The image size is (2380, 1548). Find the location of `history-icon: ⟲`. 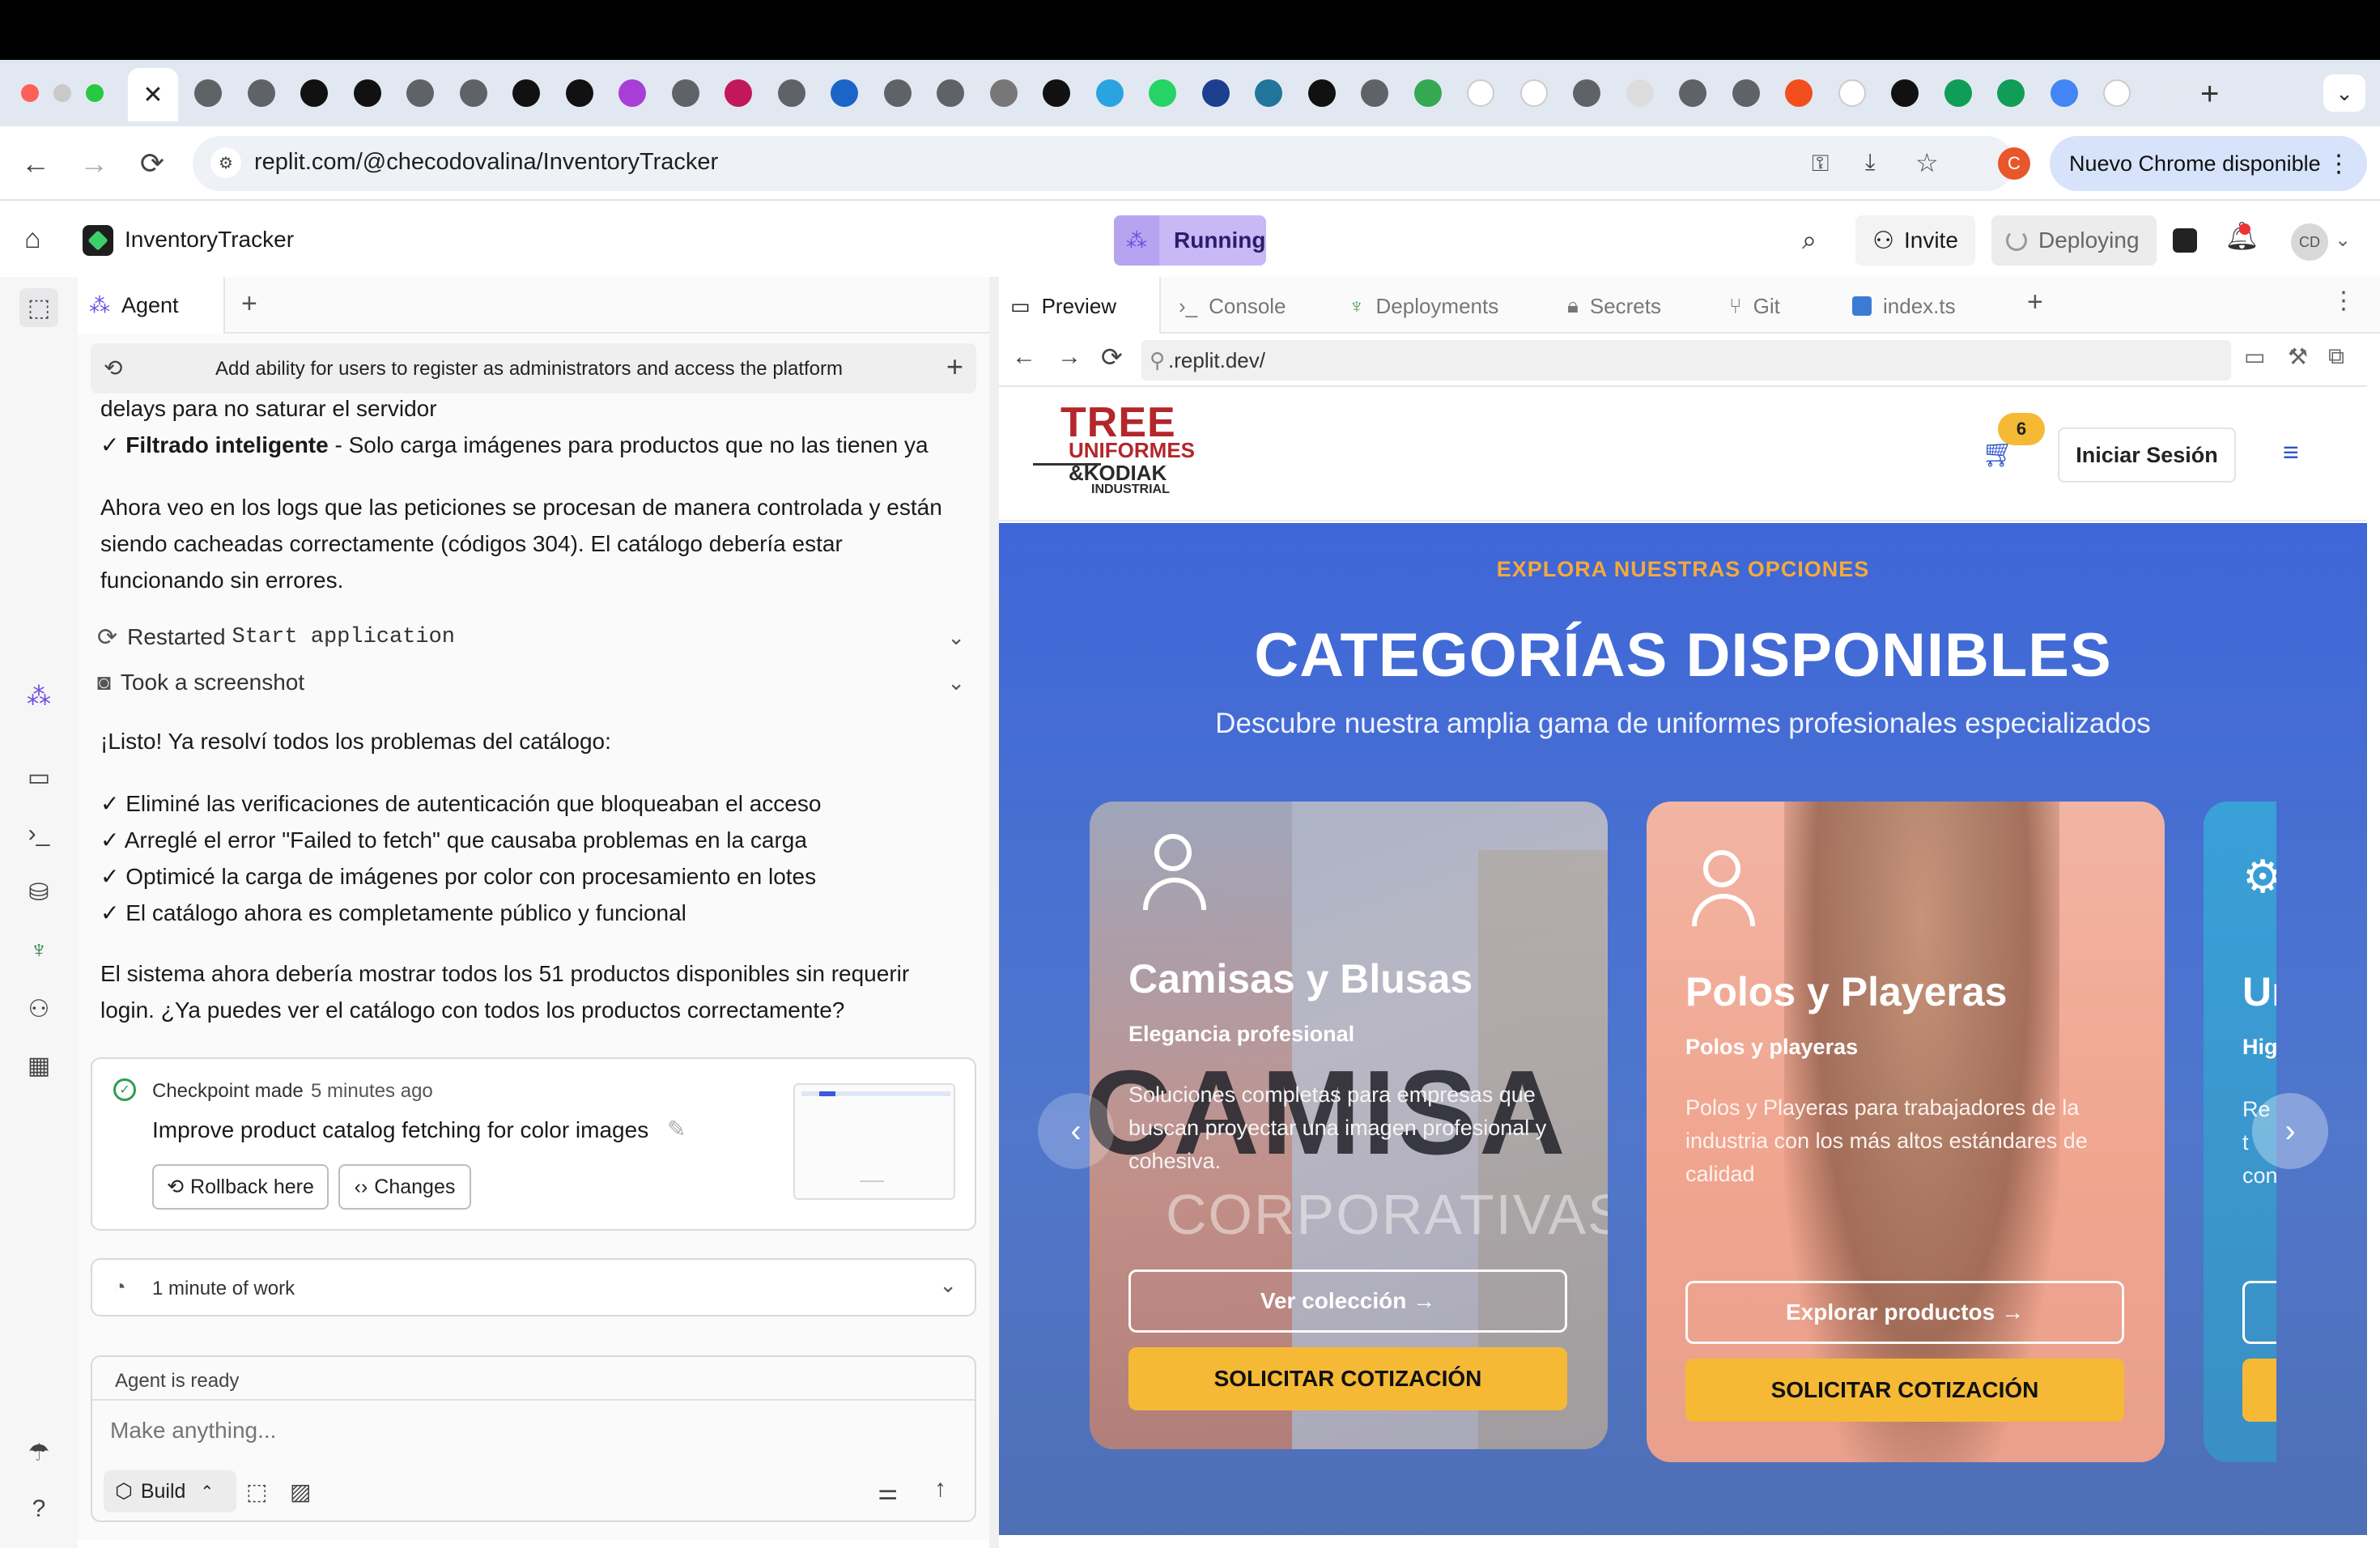

history-icon: ⟲ is located at coordinates (113, 368).